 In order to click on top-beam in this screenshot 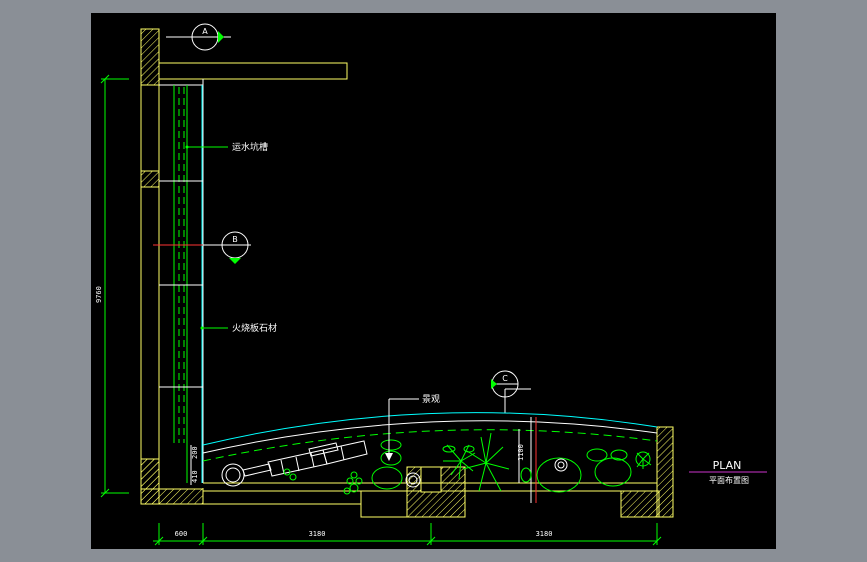, I will do `click(253, 71)`.